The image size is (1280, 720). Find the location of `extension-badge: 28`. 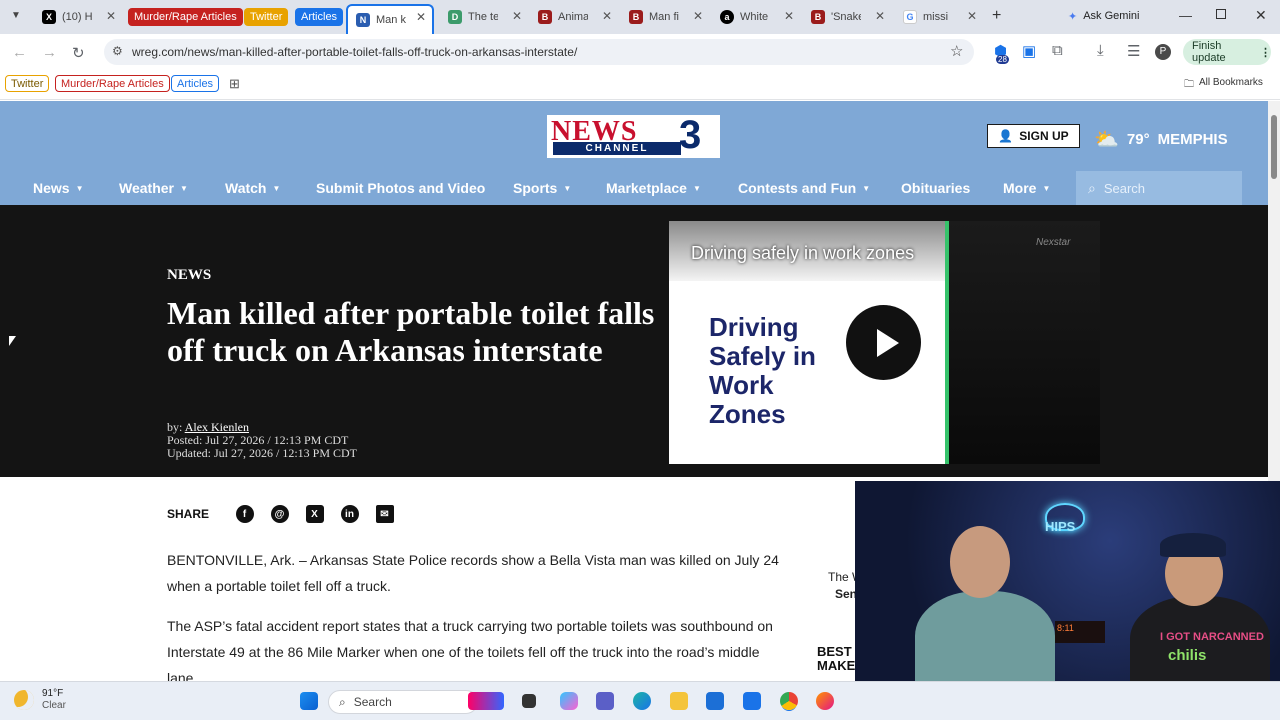

extension-badge: 28 is located at coordinates (1002, 59).